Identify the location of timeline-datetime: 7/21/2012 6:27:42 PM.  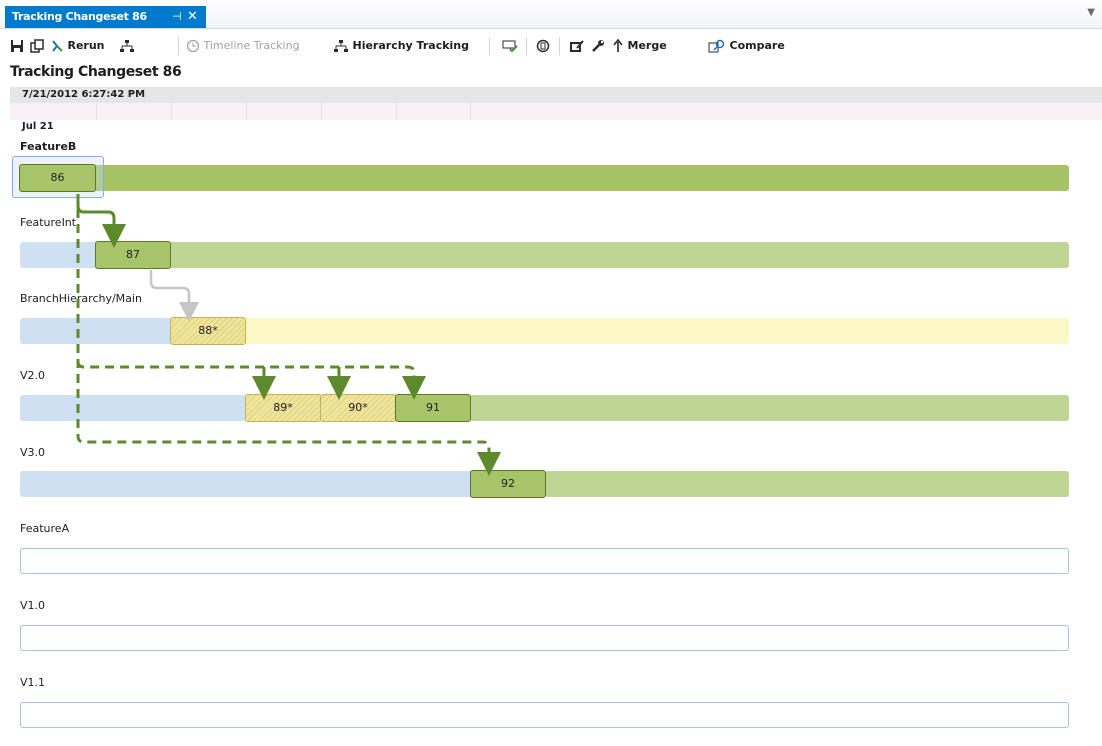
(84, 94).